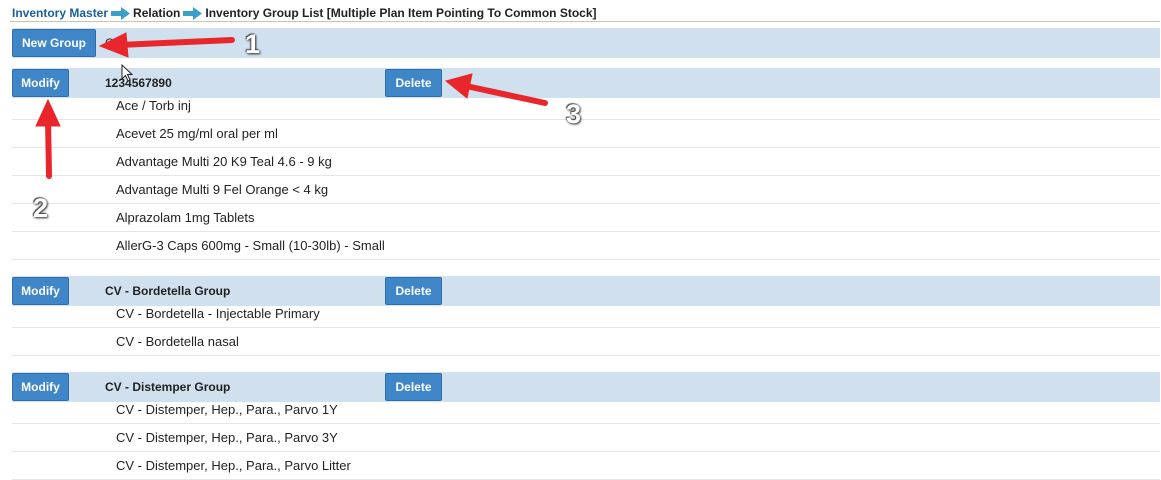 This screenshot has height=480, width=1161. Describe the element at coordinates (586, 410) in the screenshot. I see `list-item: CV - Distemper, Hep., Para., Parvo 1Y` at that location.